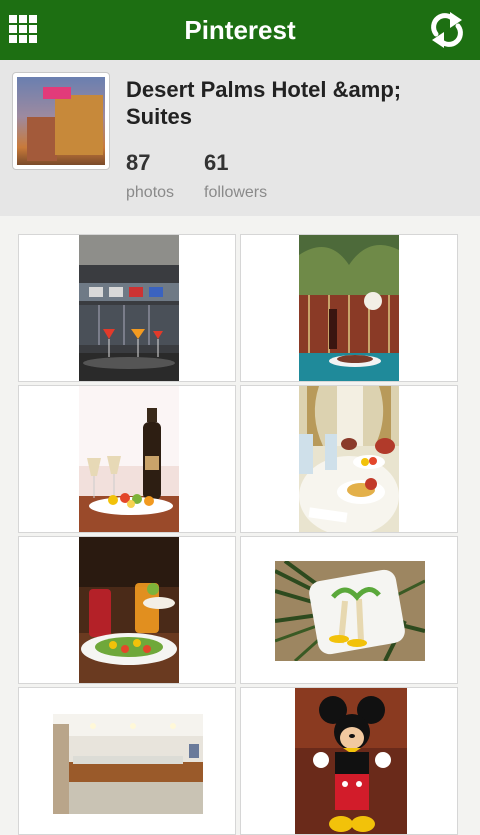 The image size is (480, 835). I want to click on profile-name: Desert Palms Hotel &amp; Suites, so click(264, 103).